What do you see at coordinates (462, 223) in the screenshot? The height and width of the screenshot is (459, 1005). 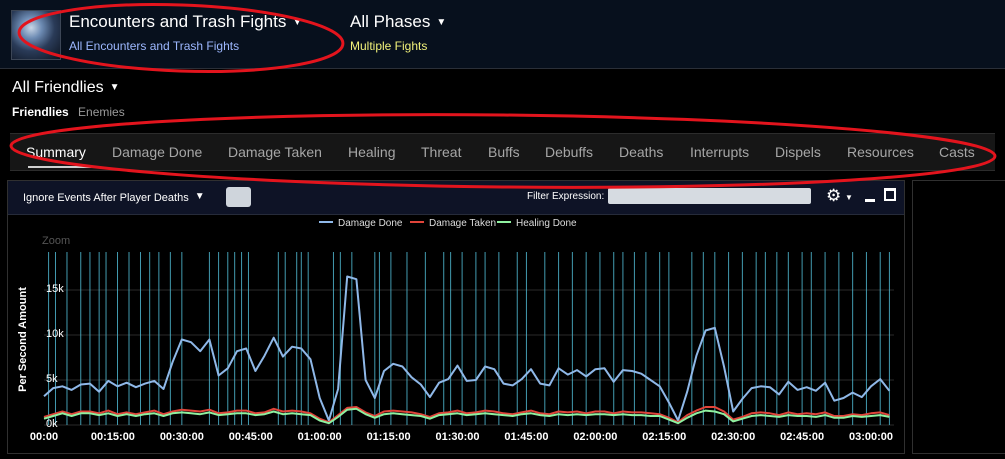 I see `legend-label: Damage Taken` at bounding box center [462, 223].